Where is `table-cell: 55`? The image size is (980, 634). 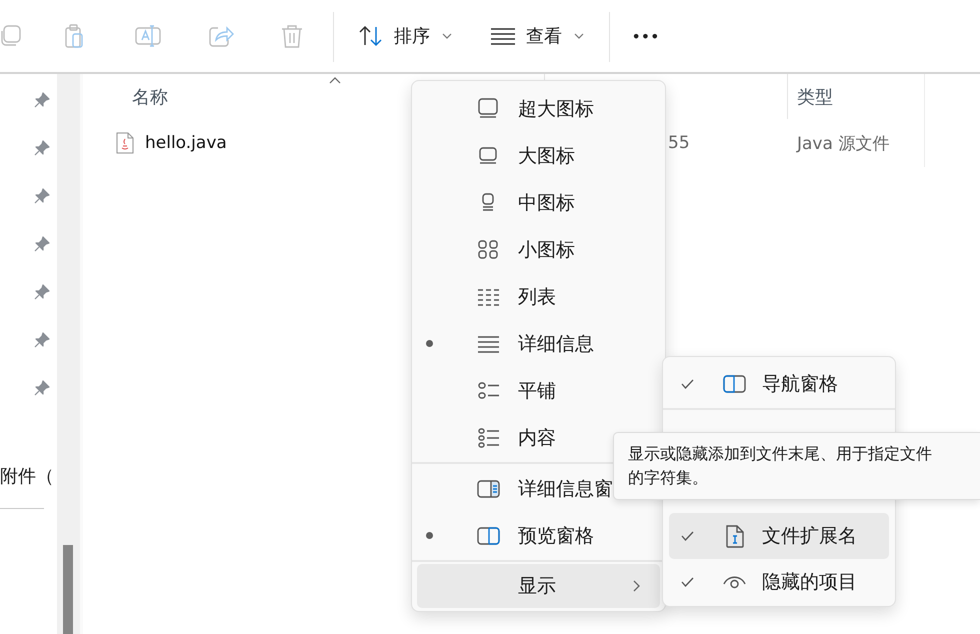
table-cell: 55 is located at coordinates (679, 143).